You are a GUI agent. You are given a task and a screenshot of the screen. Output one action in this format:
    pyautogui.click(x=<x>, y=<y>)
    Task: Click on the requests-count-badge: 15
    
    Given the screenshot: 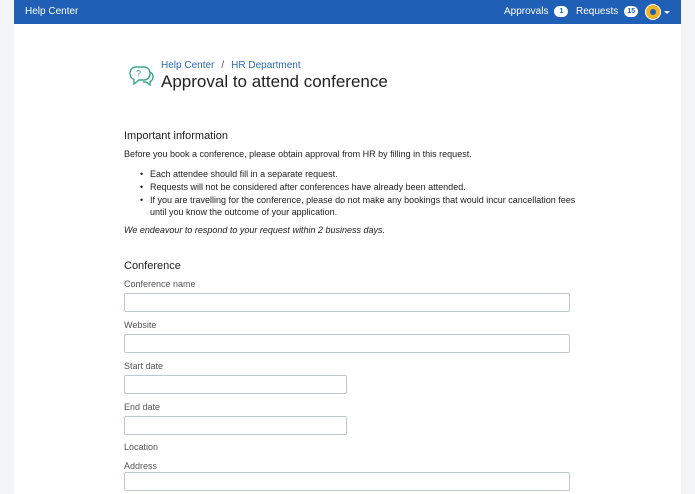 What is the action you would take?
    pyautogui.click(x=631, y=11)
    